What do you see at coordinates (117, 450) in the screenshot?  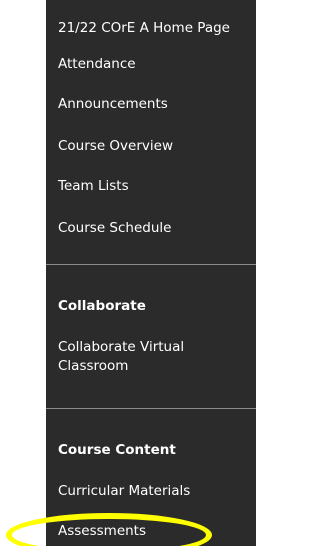 I see `section-heading-course-content: Course Content` at bounding box center [117, 450].